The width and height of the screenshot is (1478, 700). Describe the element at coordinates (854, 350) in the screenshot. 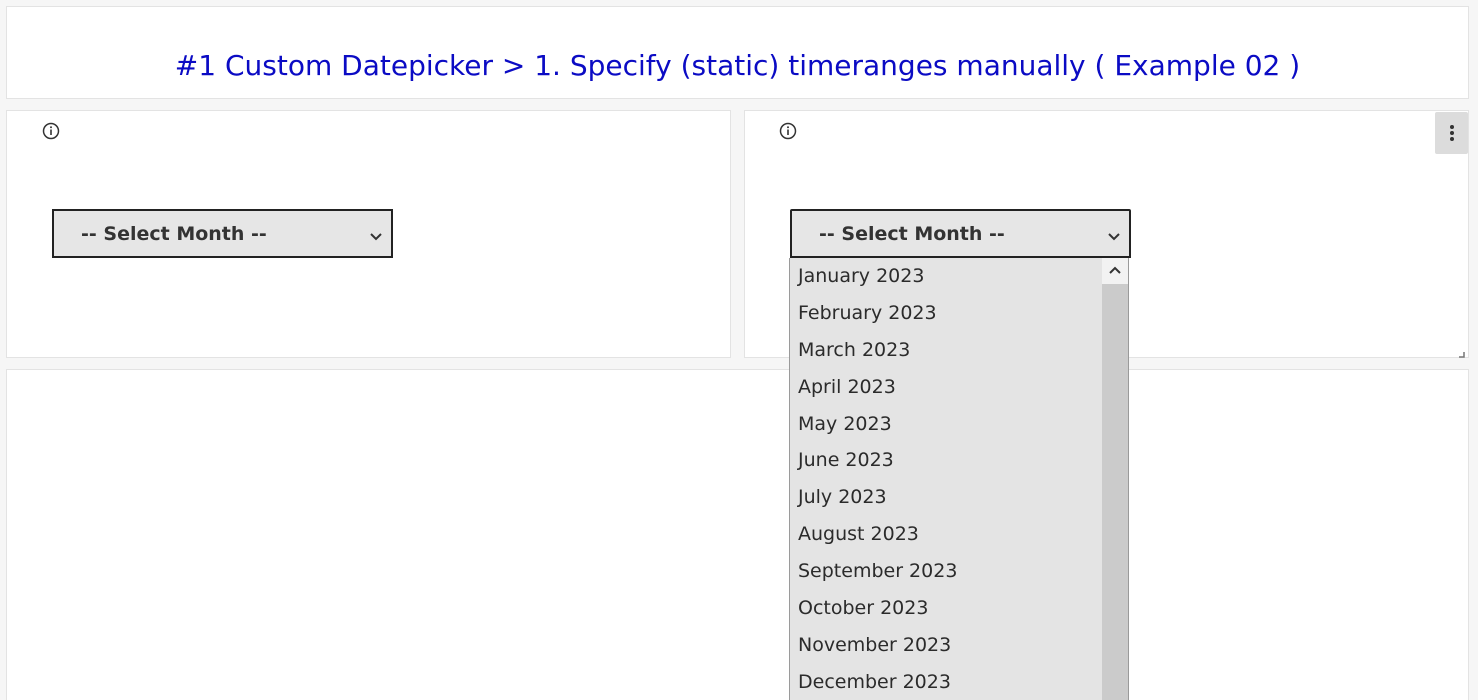

I see `dropdown-option: March 2023` at that location.